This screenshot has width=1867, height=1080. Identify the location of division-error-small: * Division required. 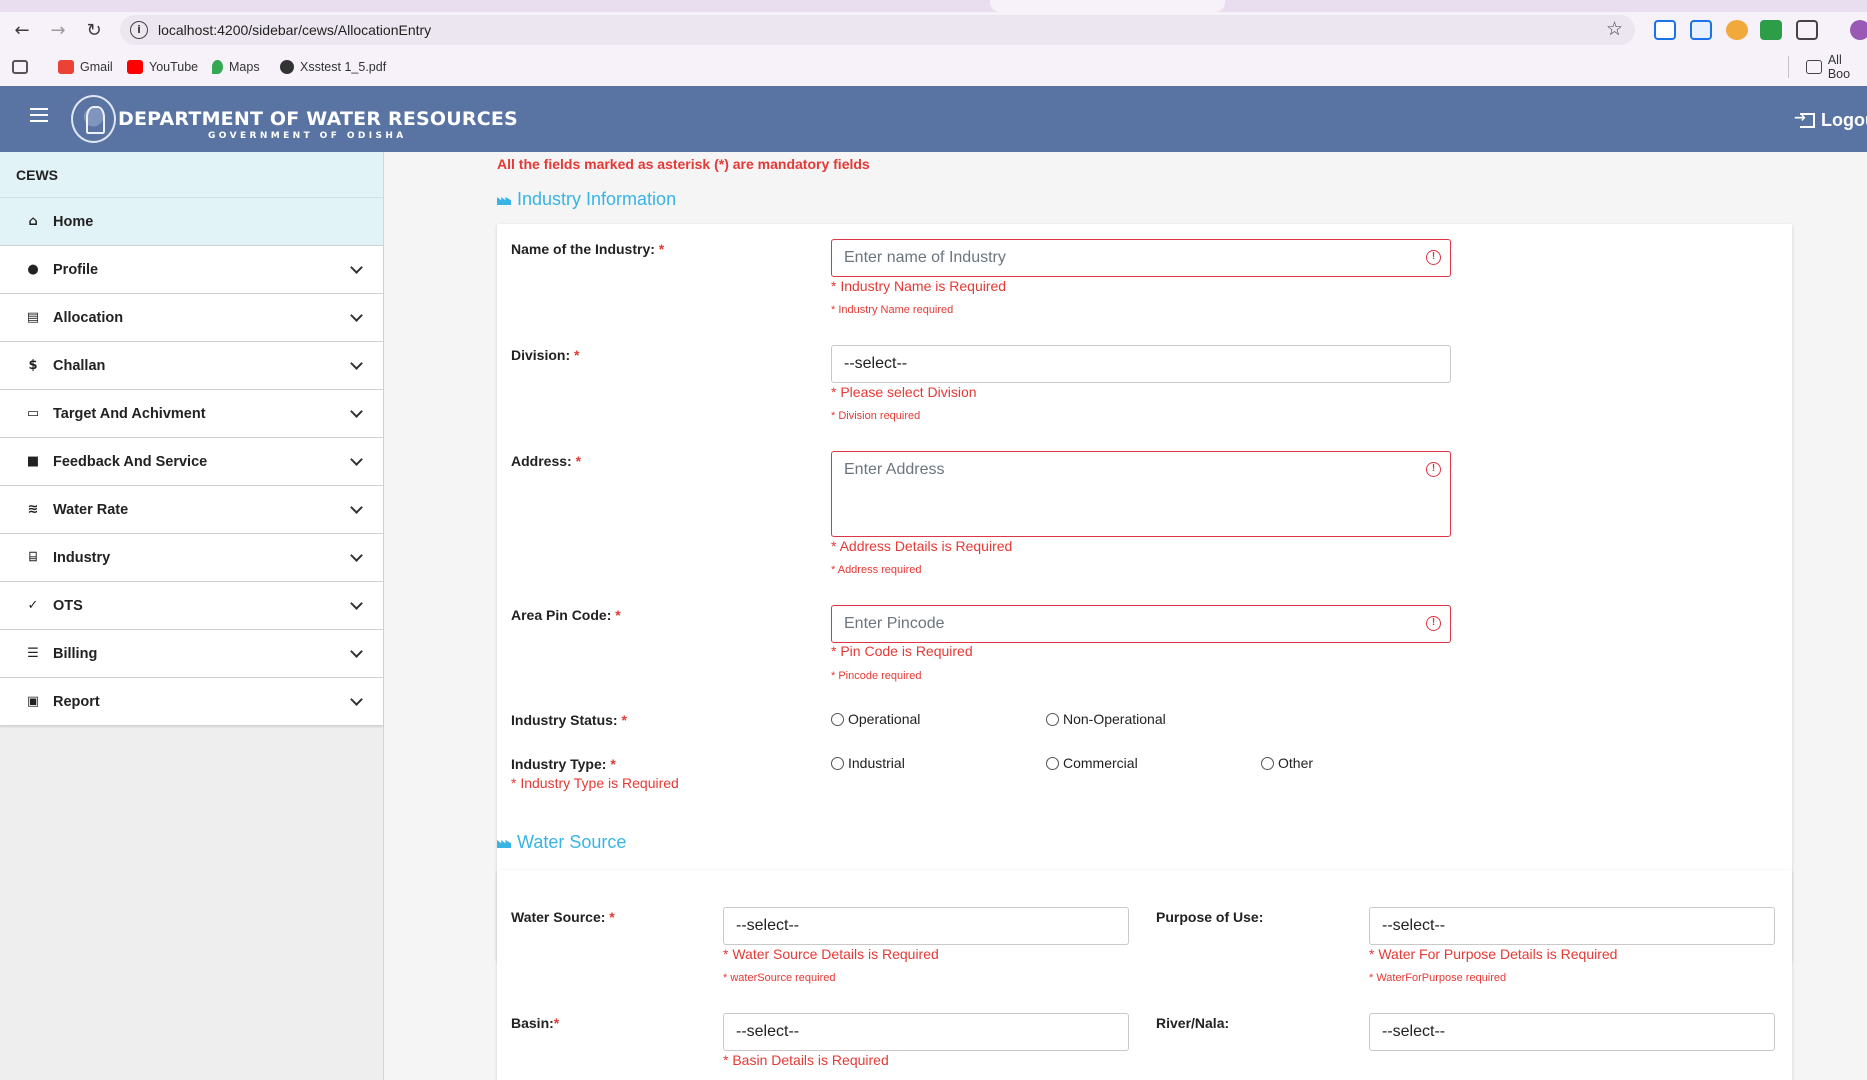
(876, 416).